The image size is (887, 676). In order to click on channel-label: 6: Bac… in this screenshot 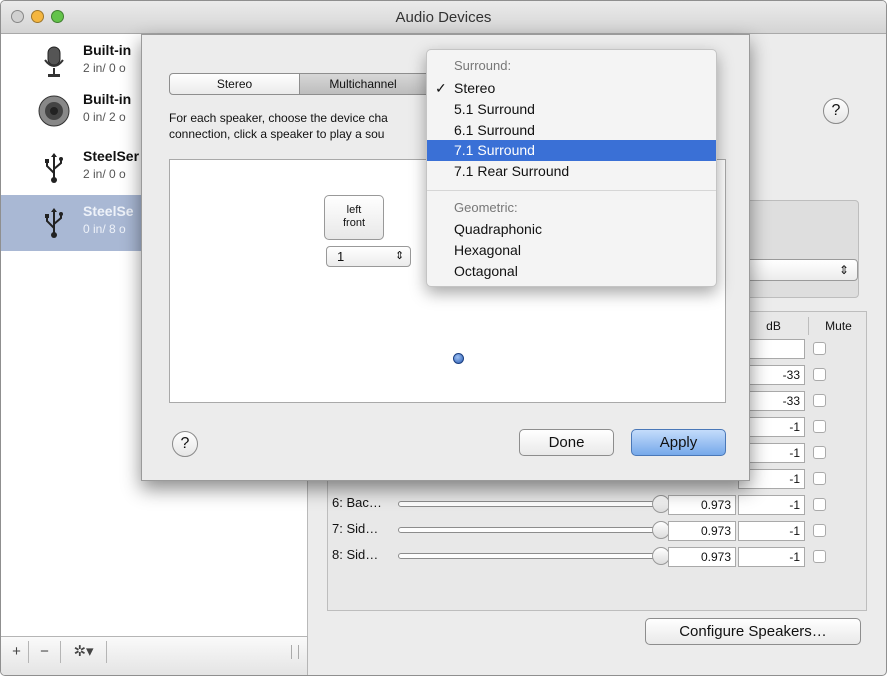, I will do `click(357, 502)`.